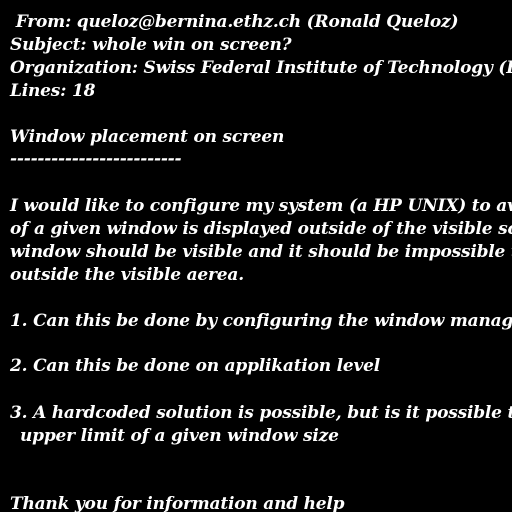 Image resolution: width=512 pixels, height=512 pixels. I want to click on question-2: 2. Can this be done on applikation level, so click(195, 366).